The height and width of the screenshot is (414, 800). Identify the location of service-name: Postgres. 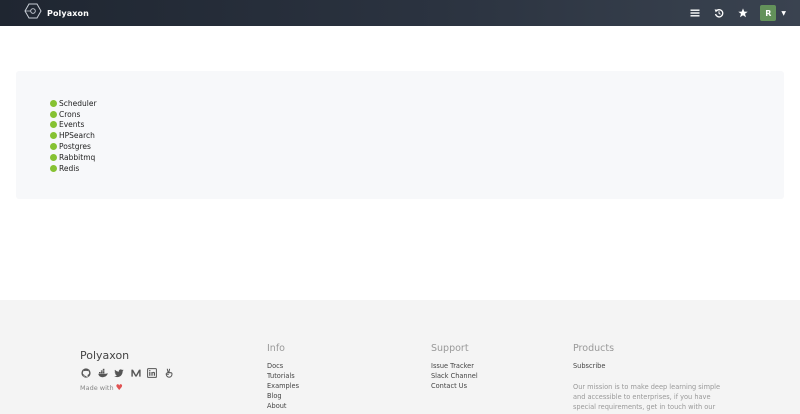
(75, 147).